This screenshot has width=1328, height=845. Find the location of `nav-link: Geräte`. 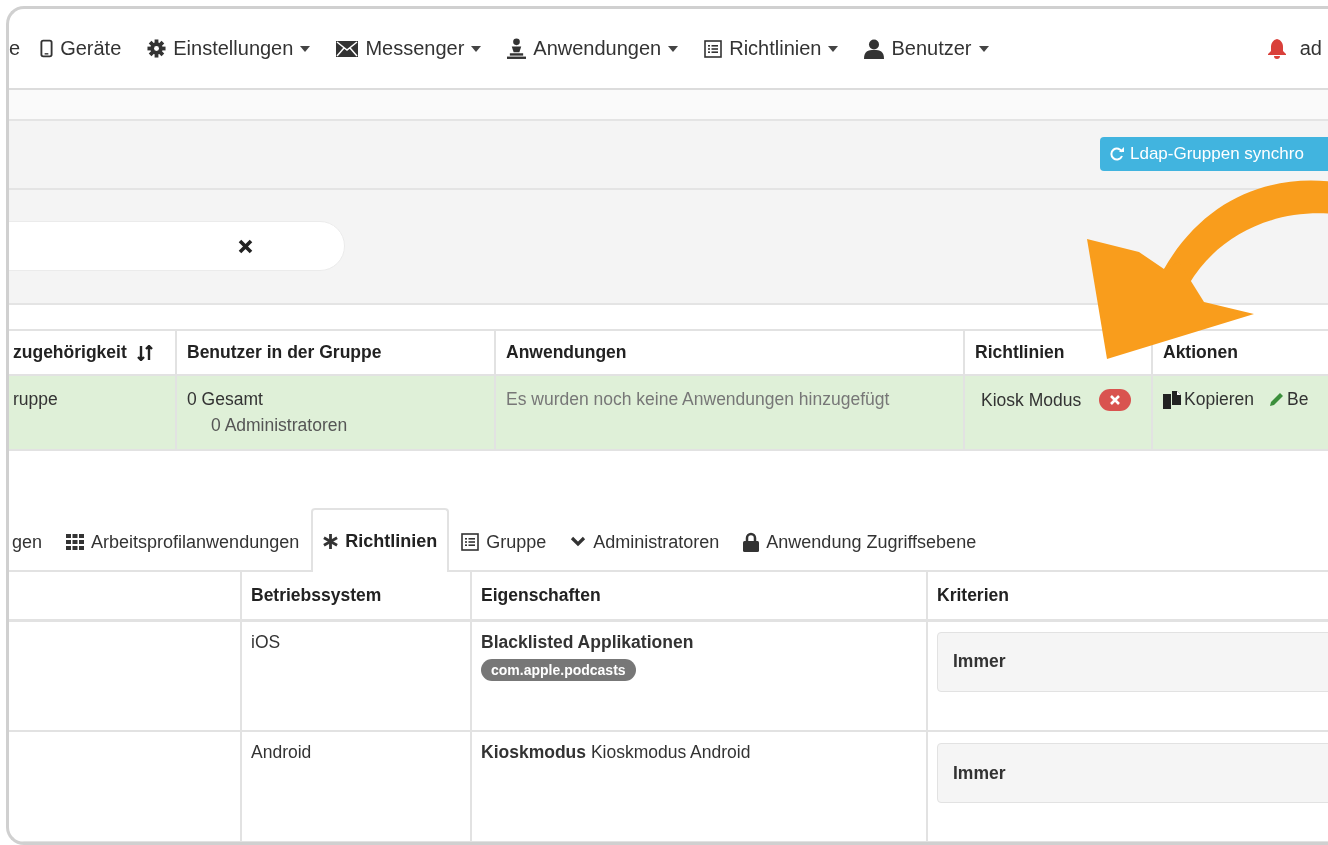

nav-link: Geräte is located at coordinates (81, 48).